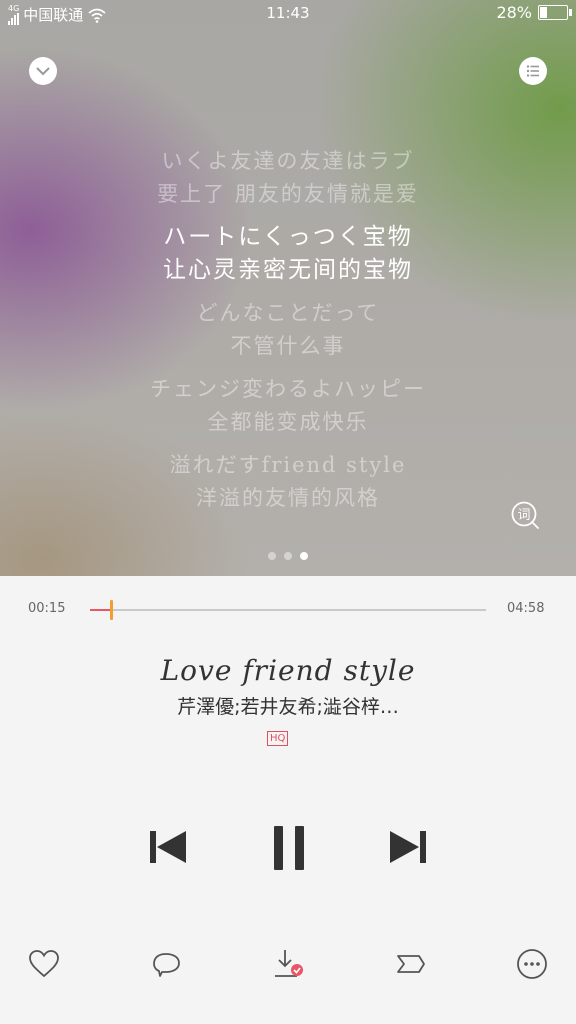  I want to click on collapse-button, so click(43, 71).